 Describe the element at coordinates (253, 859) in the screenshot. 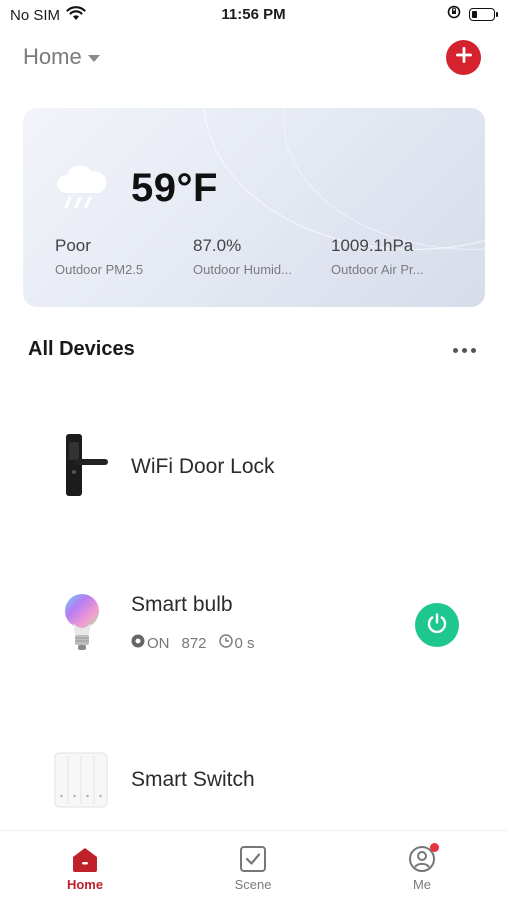

I see `scene-check-icon` at that location.